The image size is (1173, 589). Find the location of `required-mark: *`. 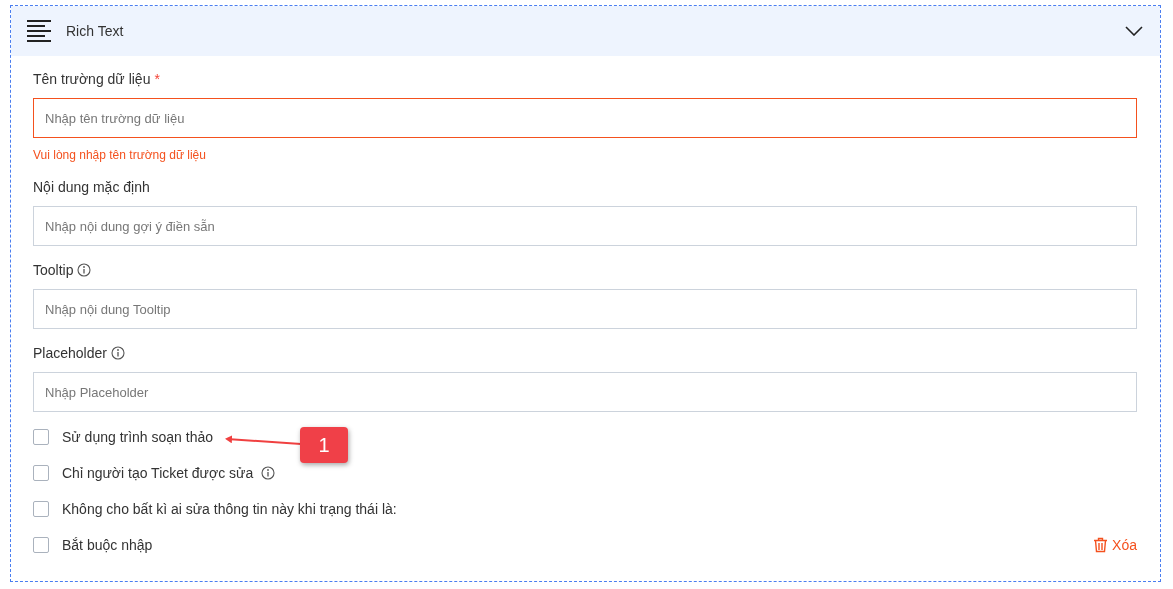

required-mark: * is located at coordinates (157, 79).